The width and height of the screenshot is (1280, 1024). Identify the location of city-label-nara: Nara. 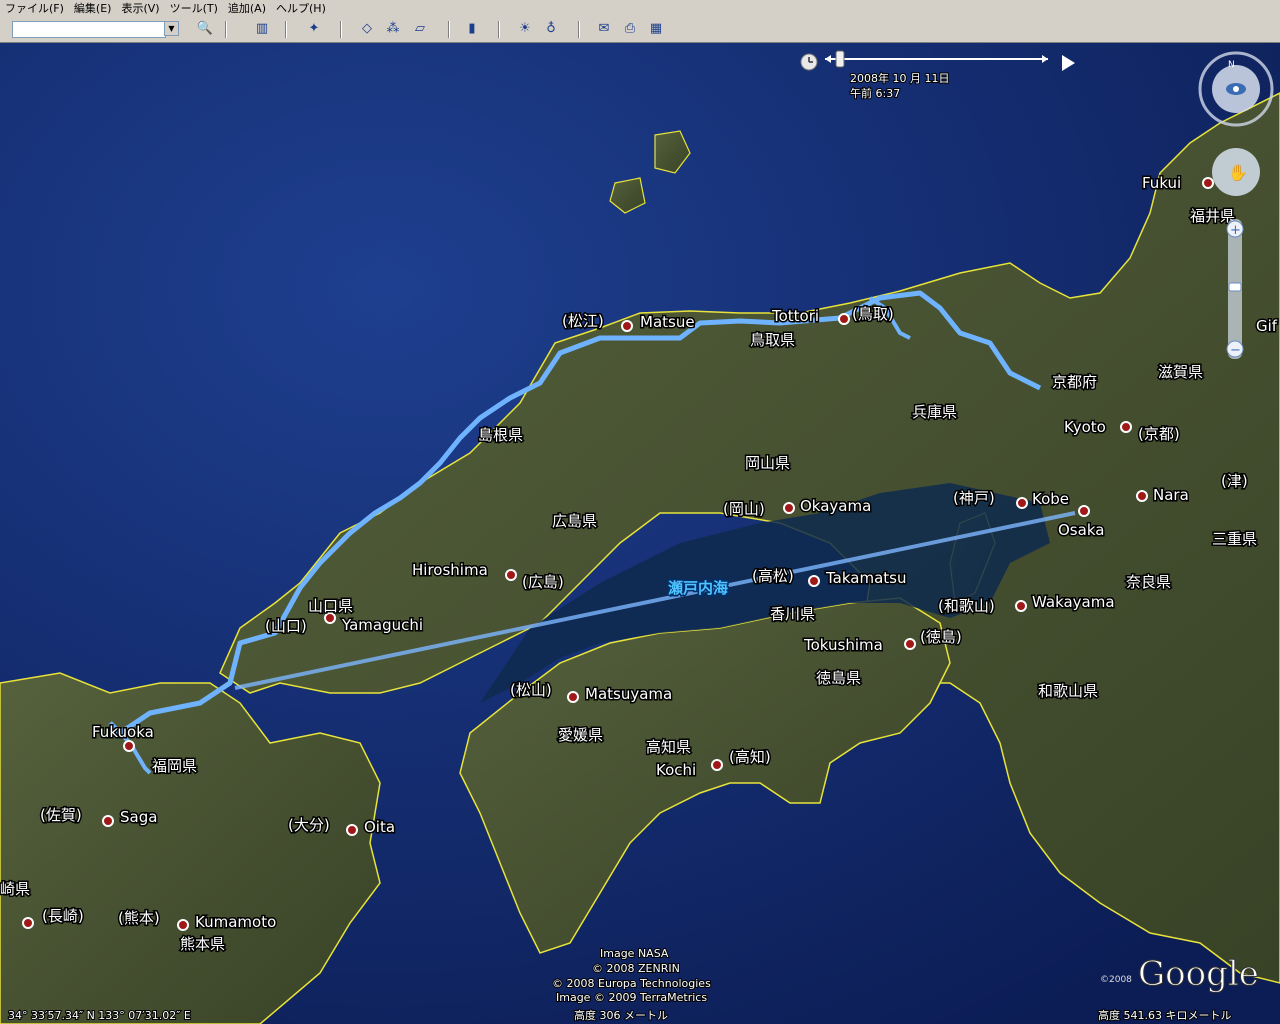
(1171, 495).